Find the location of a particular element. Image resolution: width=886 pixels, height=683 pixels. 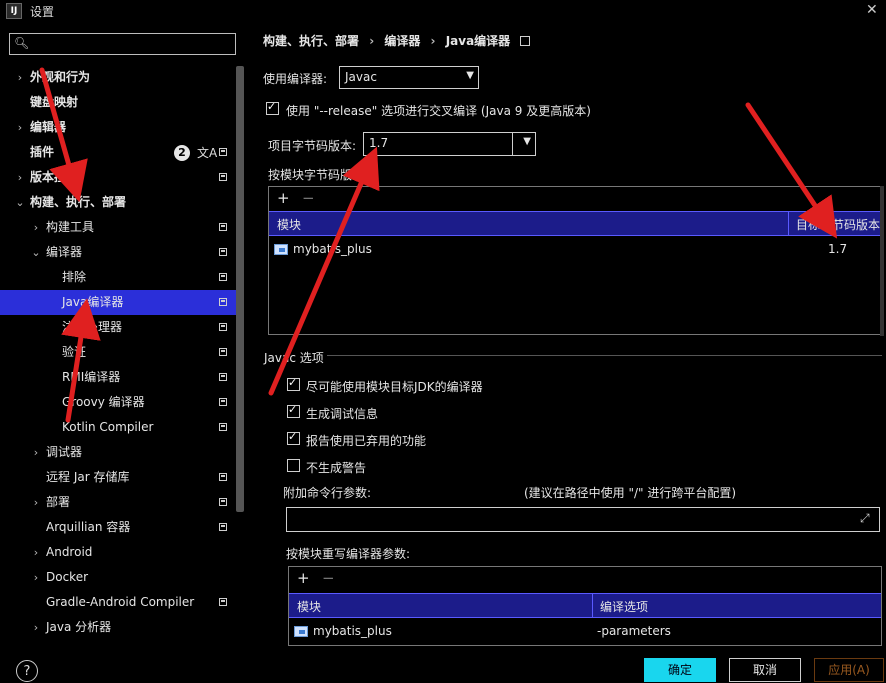

breadcrumb: 构建、执行、部署 › 编译器 › Java编译器 is located at coordinates (399, 40).